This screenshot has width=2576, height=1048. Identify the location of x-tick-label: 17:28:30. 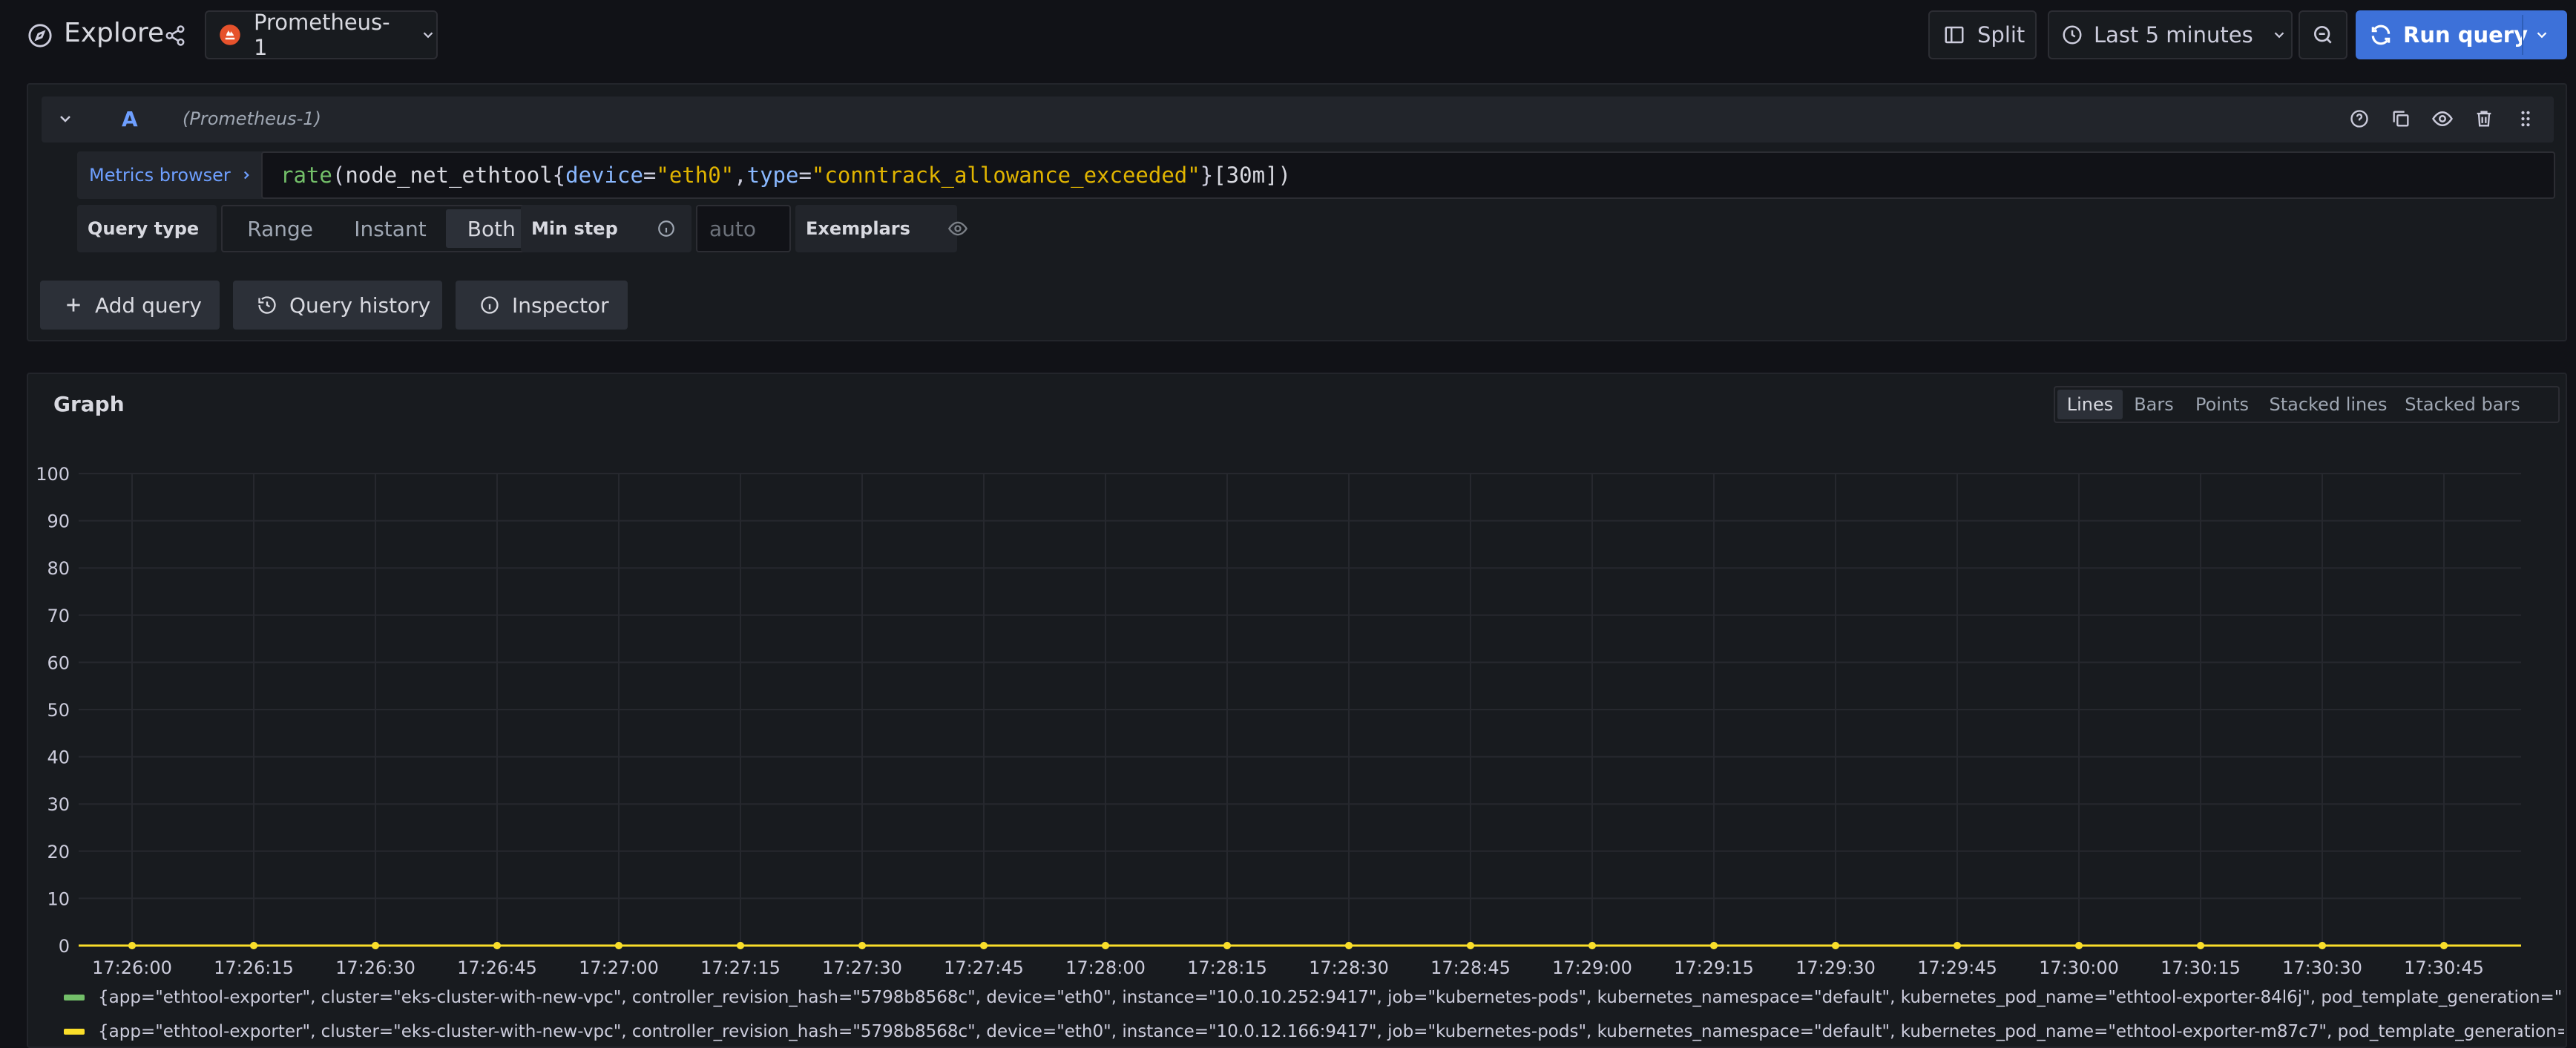
(1349, 967).